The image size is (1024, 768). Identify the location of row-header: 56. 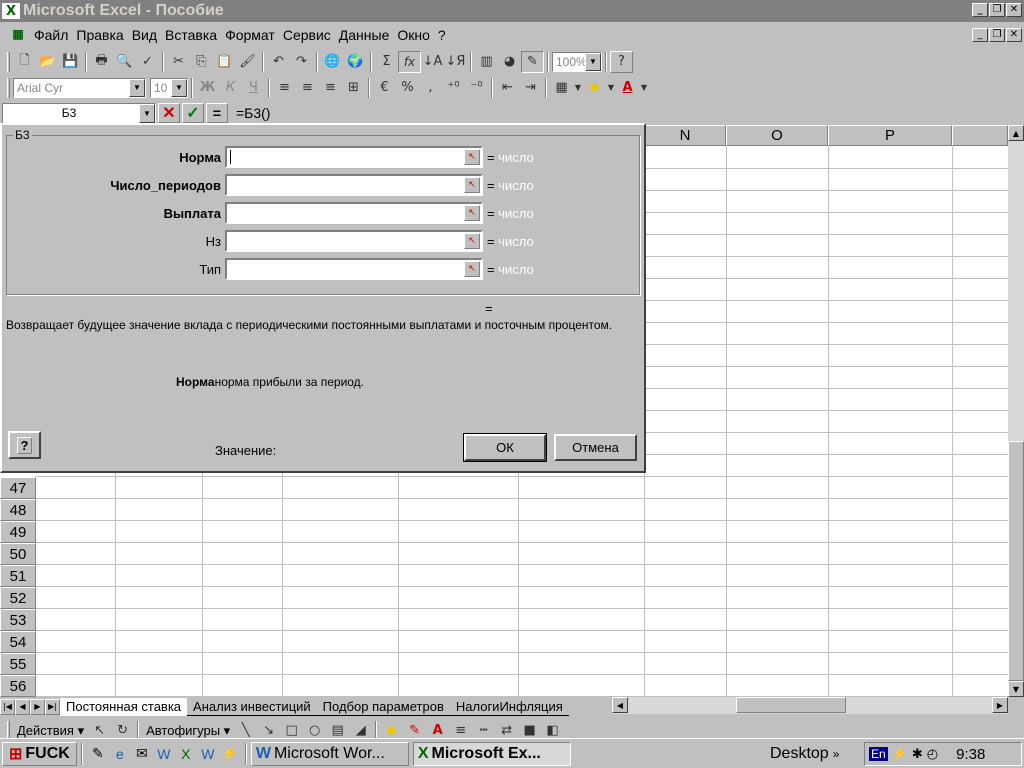
(18, 686).